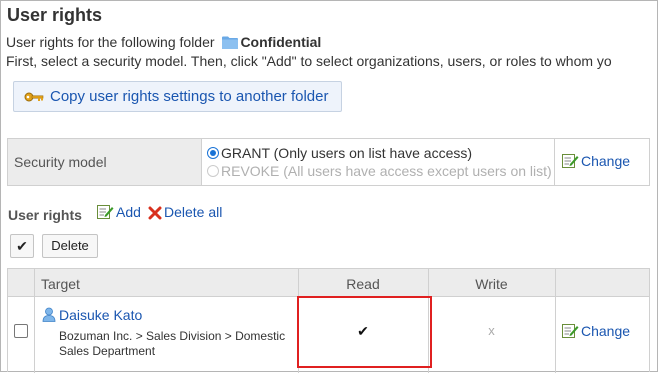  I want to click on grant-radio, so click(213, 153).